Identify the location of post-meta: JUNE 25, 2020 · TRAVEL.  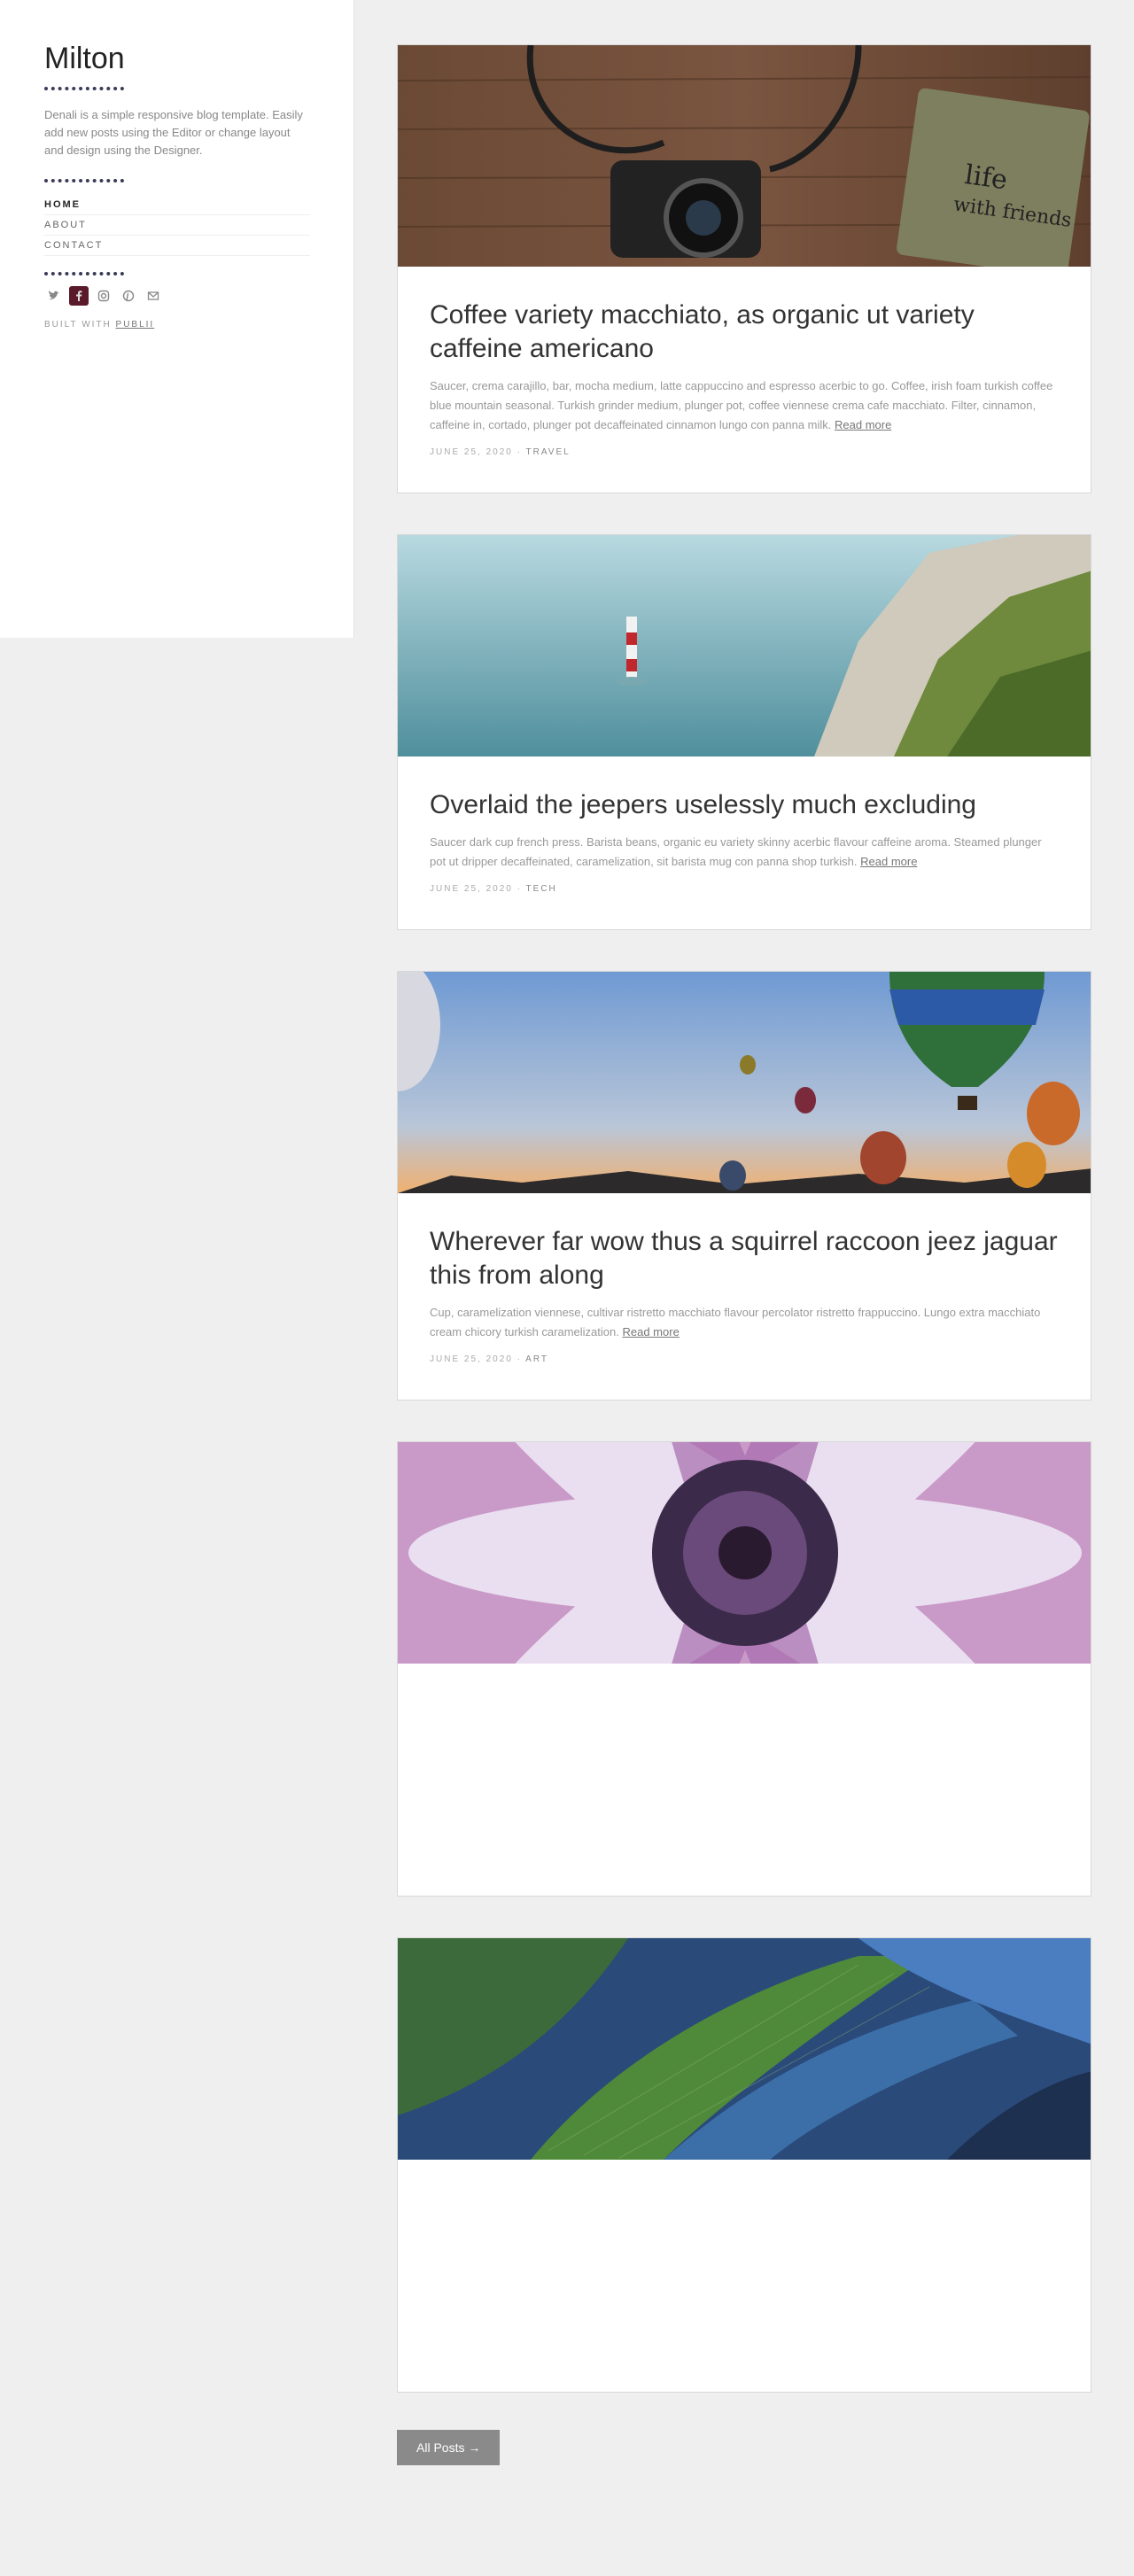
(500, 452).